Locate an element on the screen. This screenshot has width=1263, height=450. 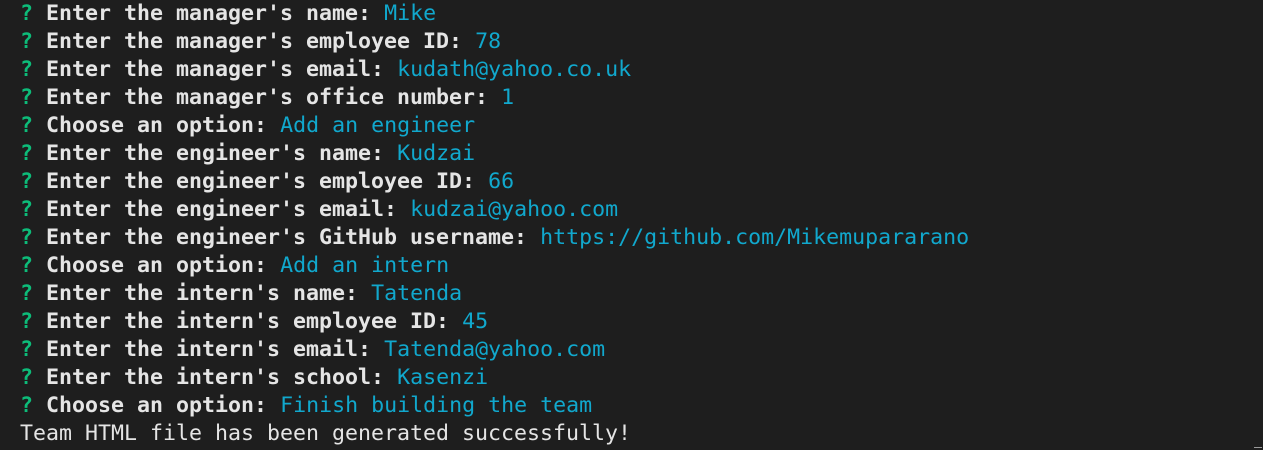
prompt-line: ? Enter the engineer's employee ID: 66 is located at coordinates (267, 182).